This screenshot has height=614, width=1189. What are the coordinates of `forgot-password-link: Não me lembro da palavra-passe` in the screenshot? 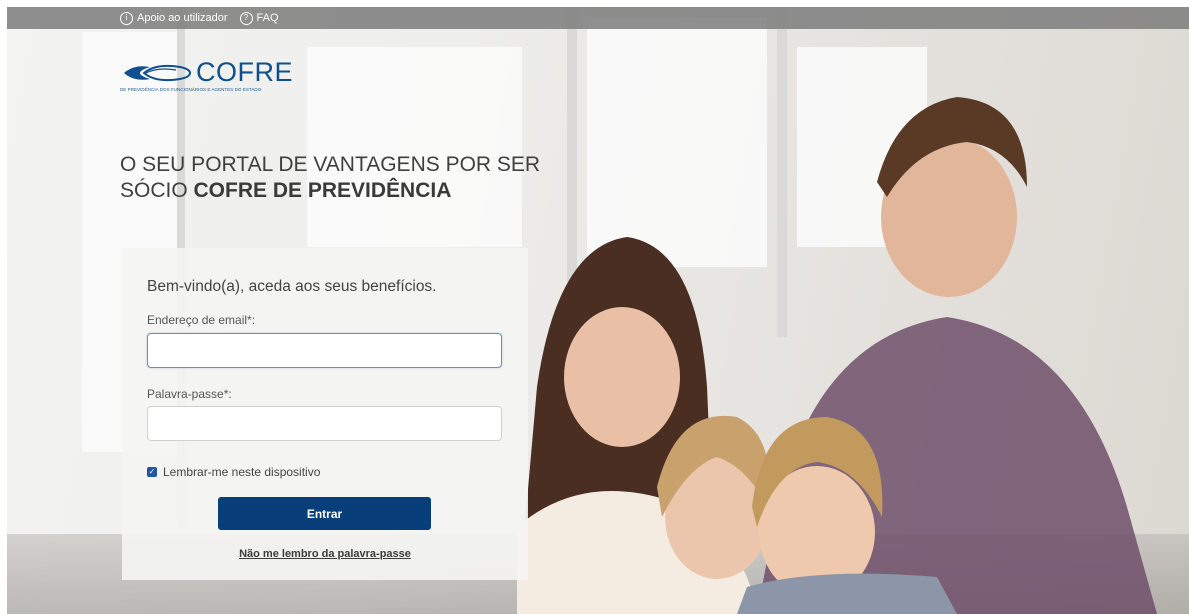 It's located at (325, 554).